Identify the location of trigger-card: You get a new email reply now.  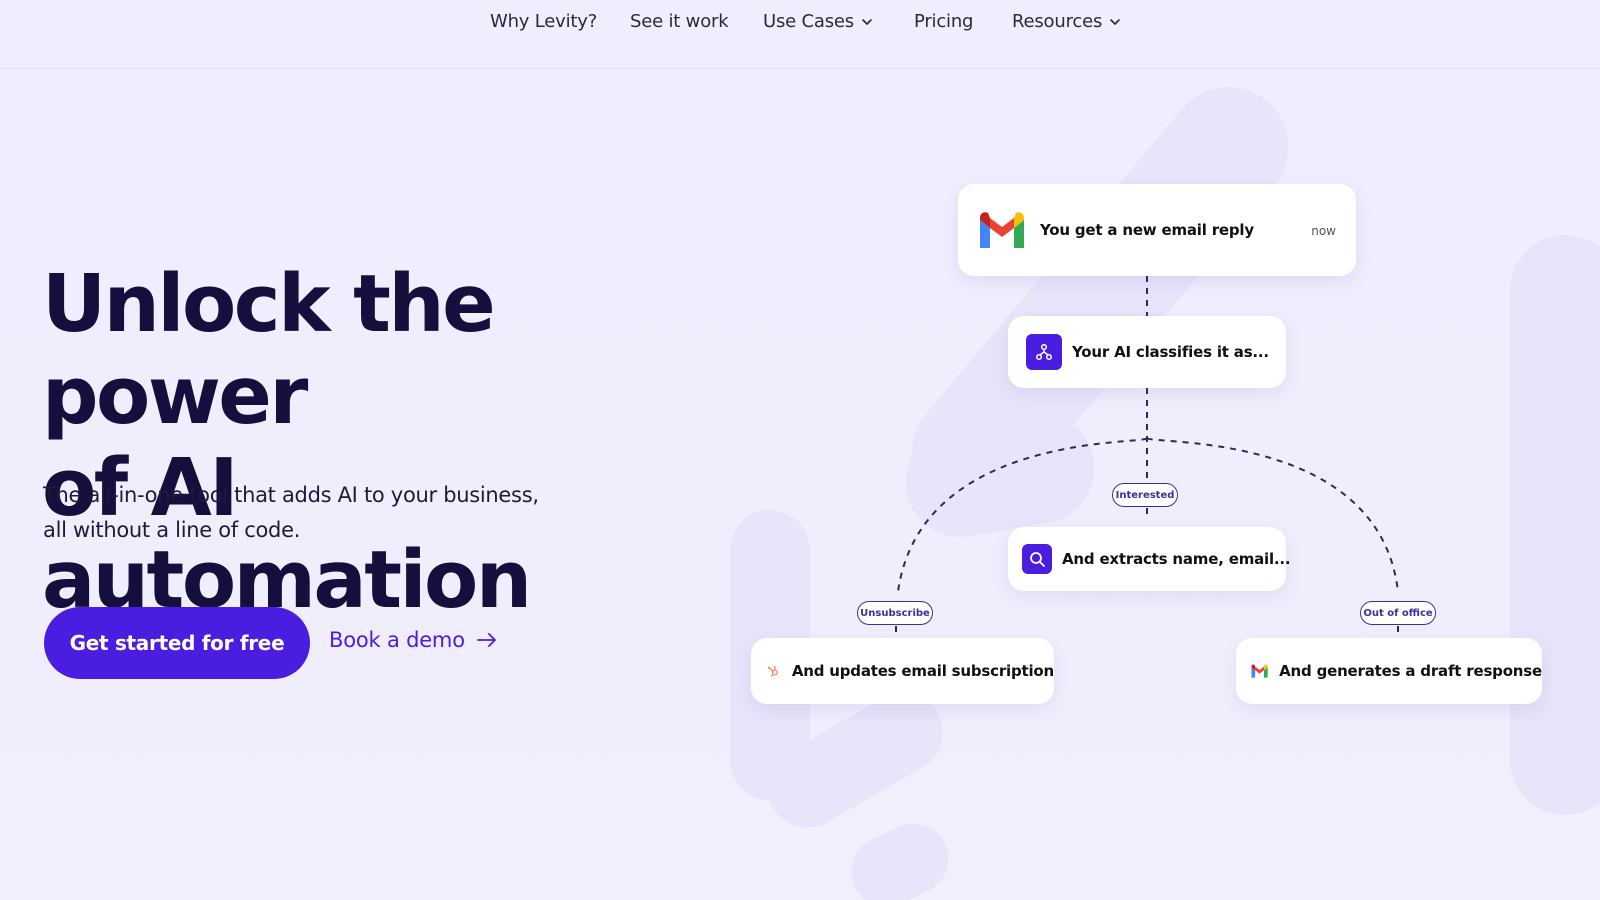
(1157, 230).